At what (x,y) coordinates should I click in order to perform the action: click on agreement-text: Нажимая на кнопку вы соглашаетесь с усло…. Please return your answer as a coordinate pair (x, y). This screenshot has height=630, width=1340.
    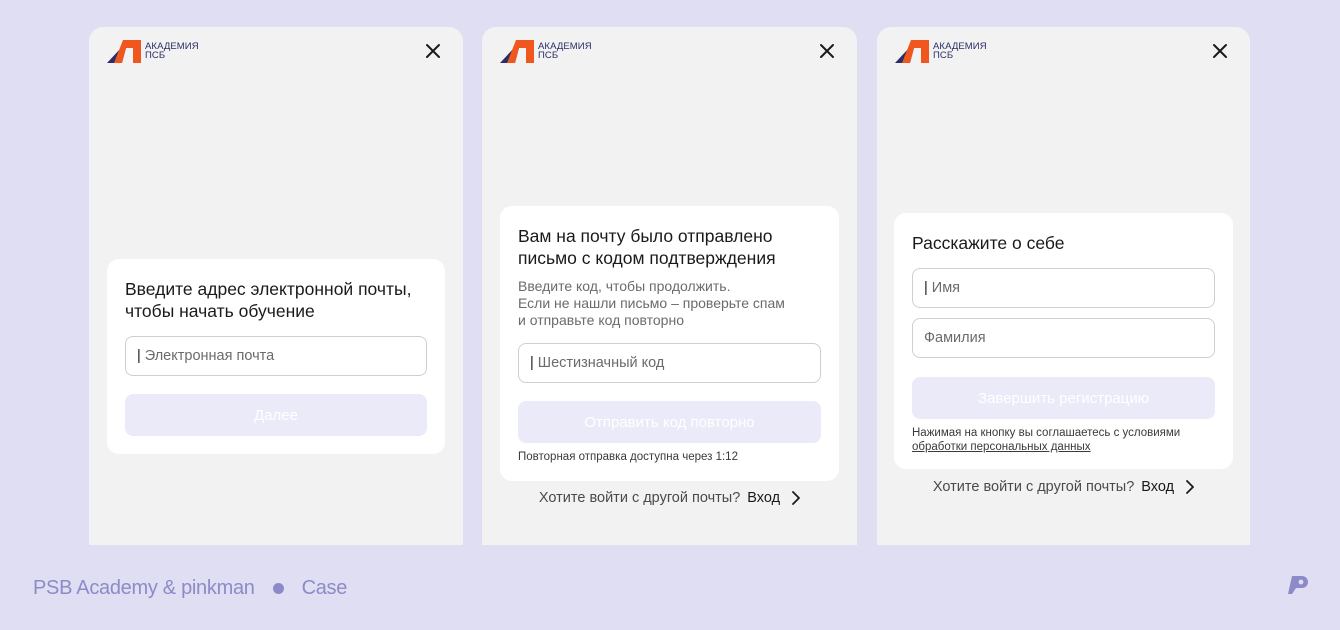
    Looking at the image, I should click on (1046, 433).